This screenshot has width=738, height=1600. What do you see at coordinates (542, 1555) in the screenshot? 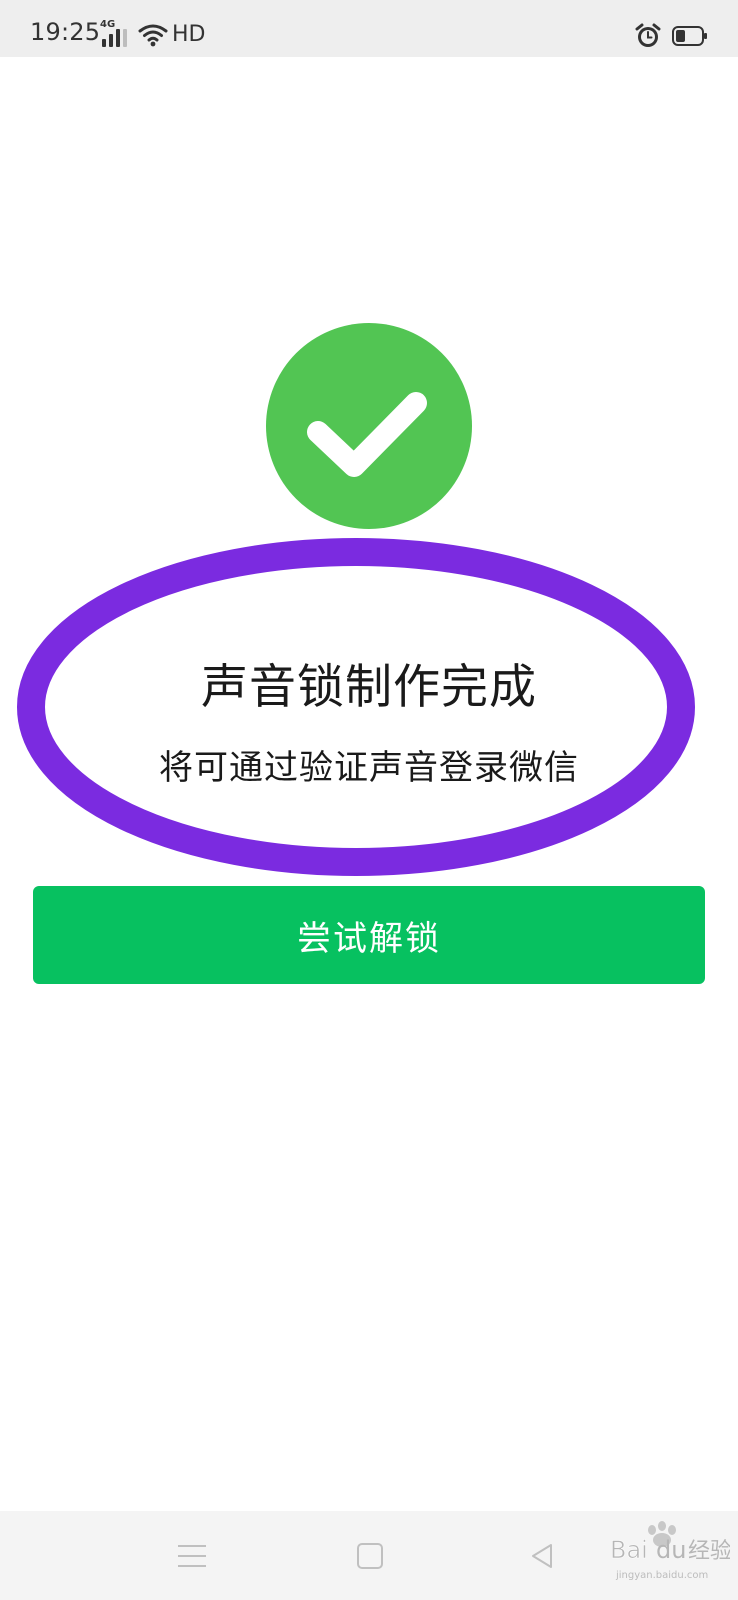
I see `back-icon` at bounding box center [542, 1555].